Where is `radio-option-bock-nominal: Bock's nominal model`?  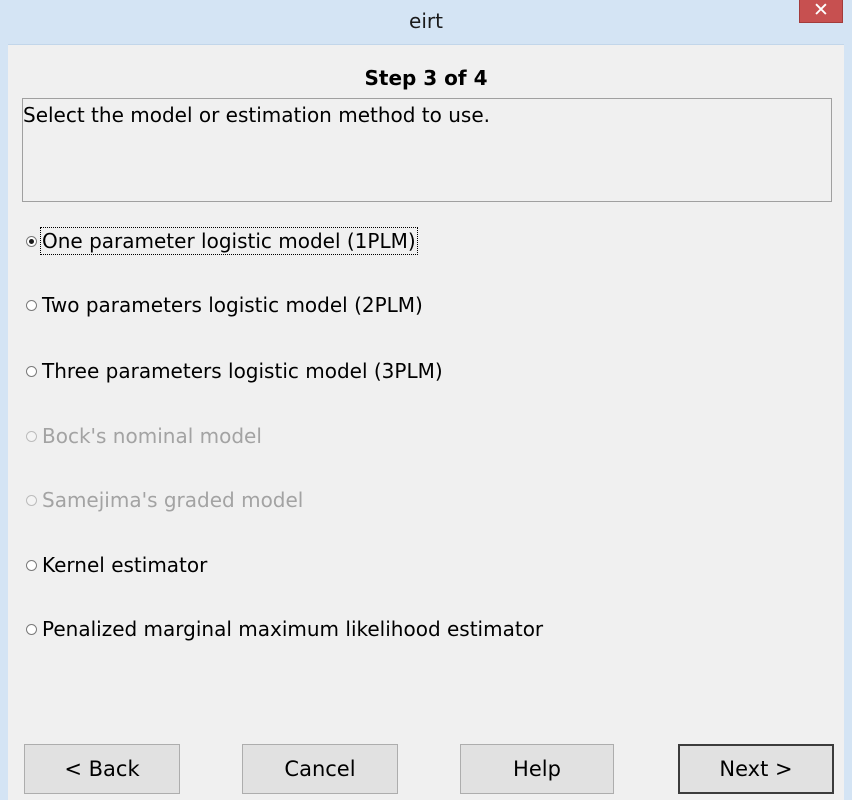 radio-option-bock-nominal: Bock's nominal model is located at coordinates (144, 436).